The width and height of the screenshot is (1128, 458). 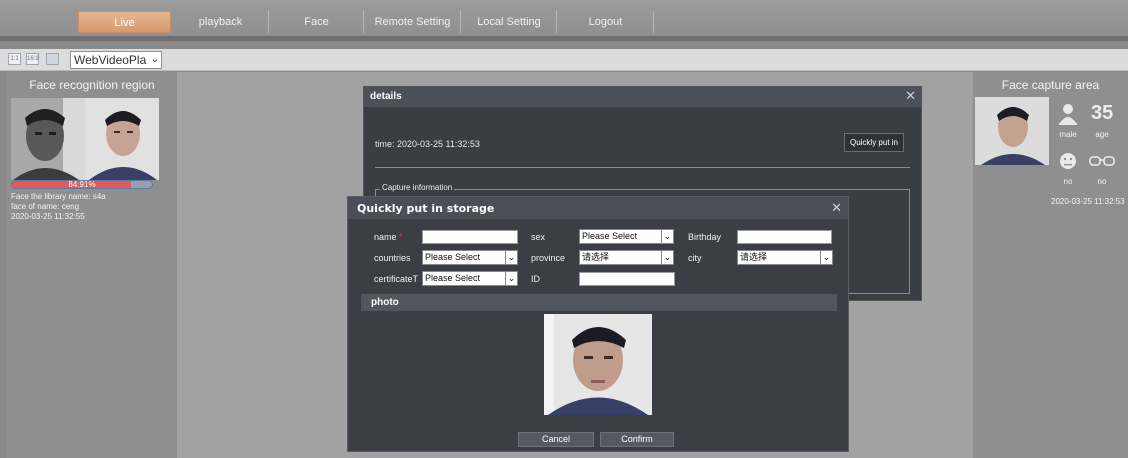 I want to click on province-select-value: 请选择, so click(x=596, y=257).